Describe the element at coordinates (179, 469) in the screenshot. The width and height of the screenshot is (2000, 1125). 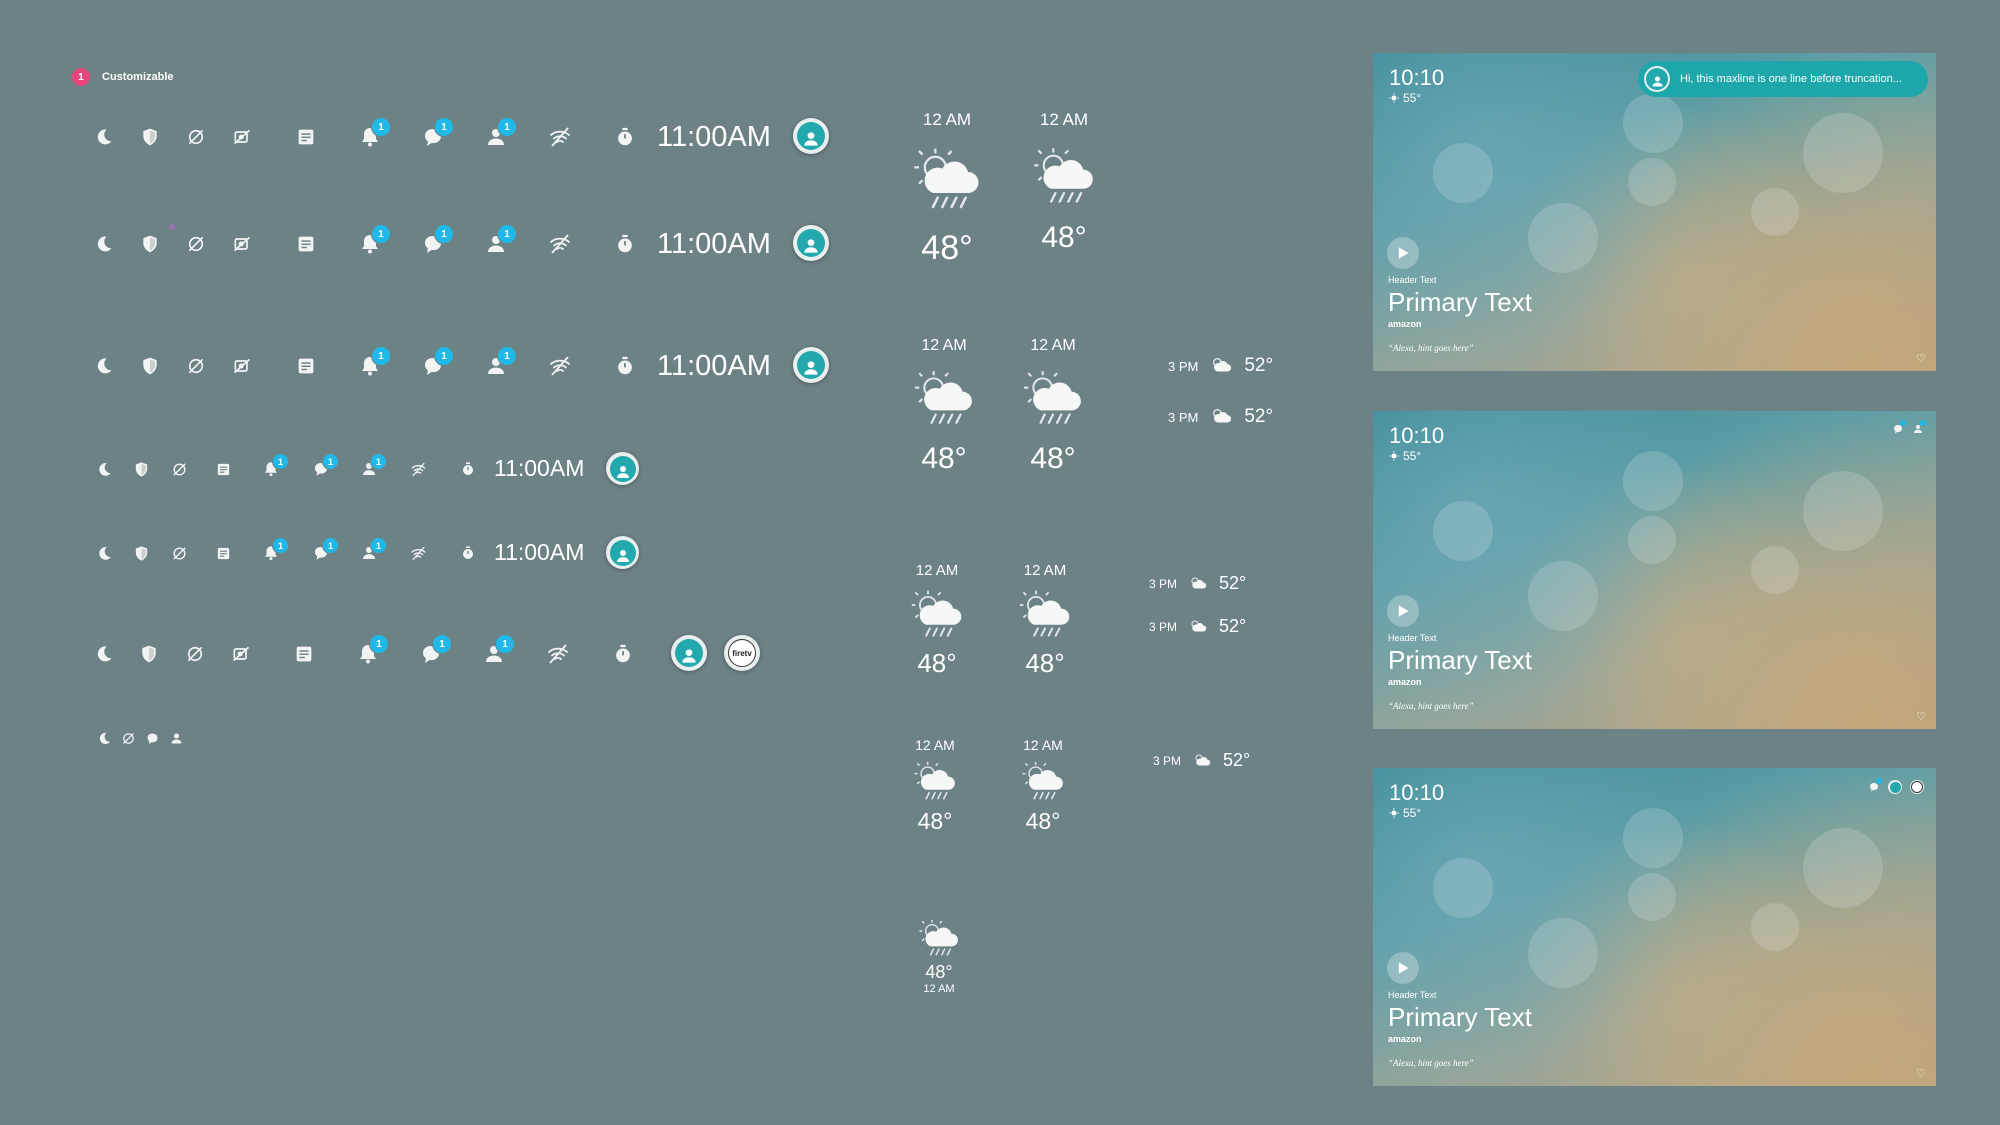
I see `do-not-disturb-icon` at that location.